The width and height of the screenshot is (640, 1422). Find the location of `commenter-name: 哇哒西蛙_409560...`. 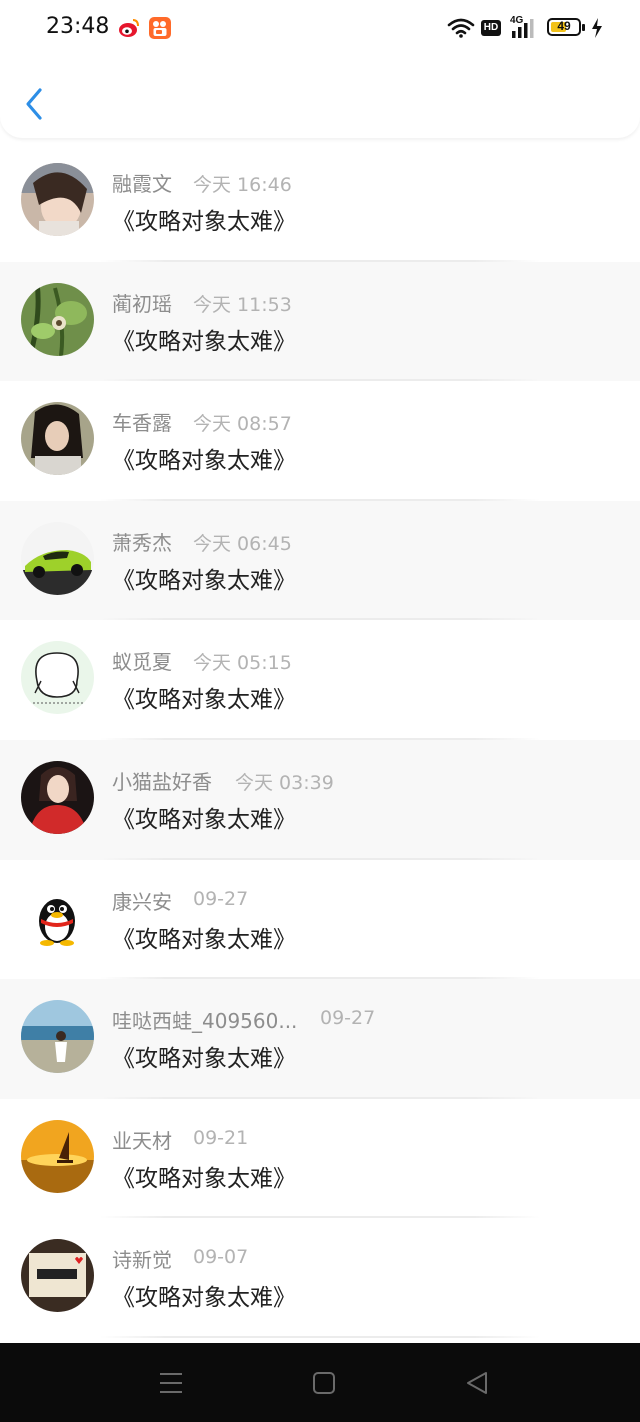

commenter-name: 哇哒西蛙_409560... is located at coordinates (205, 1021).